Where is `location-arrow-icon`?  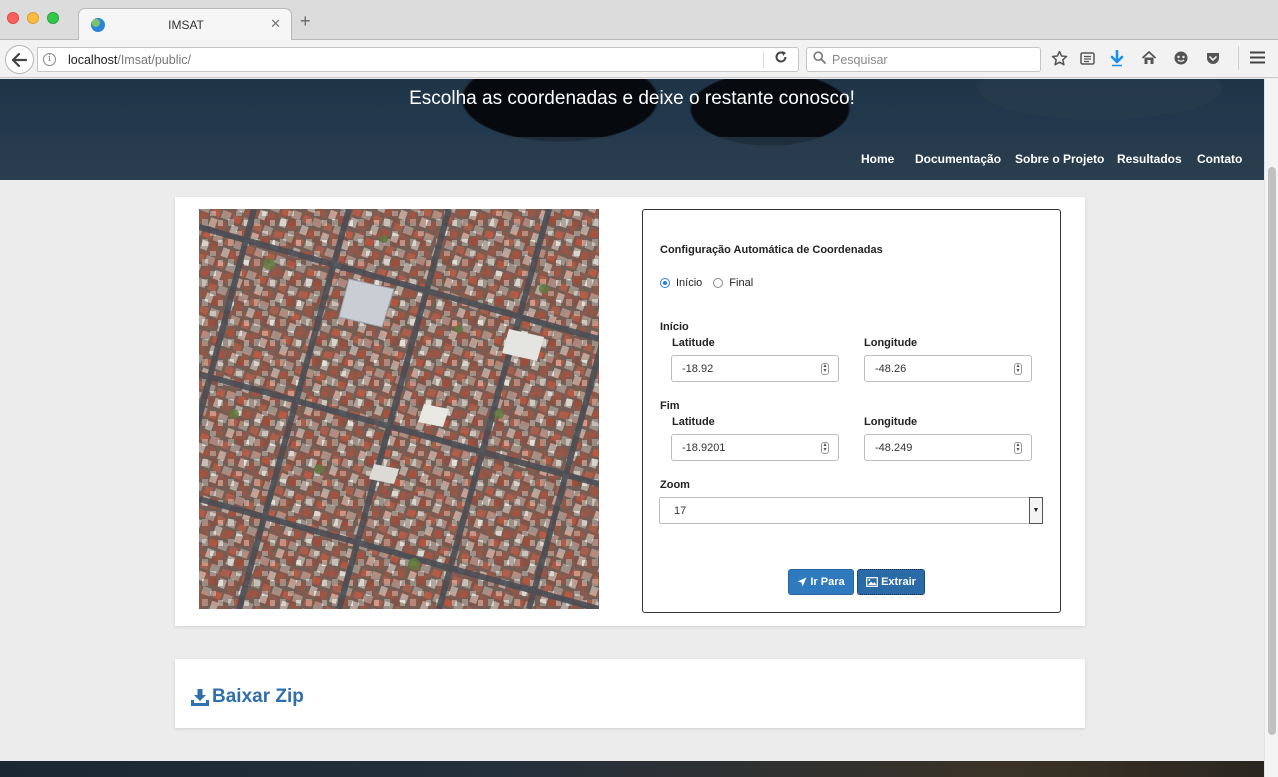 location-arrow-icon is located at coordinates (802, 582).